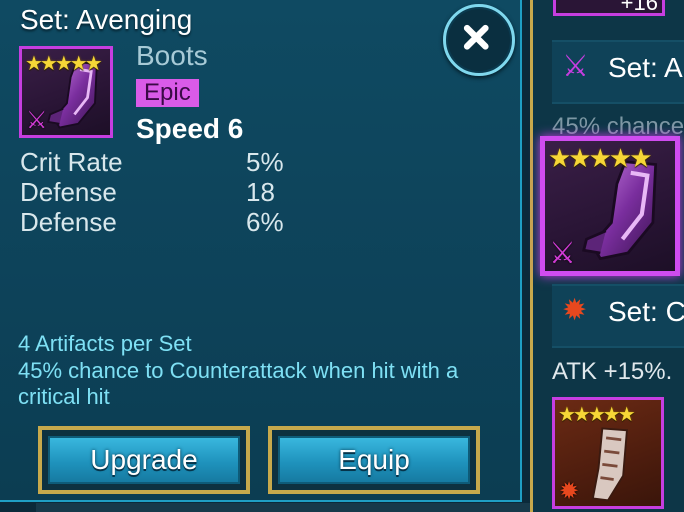  I want to click on upgrade-button: Upgrade, so click(144, 460).